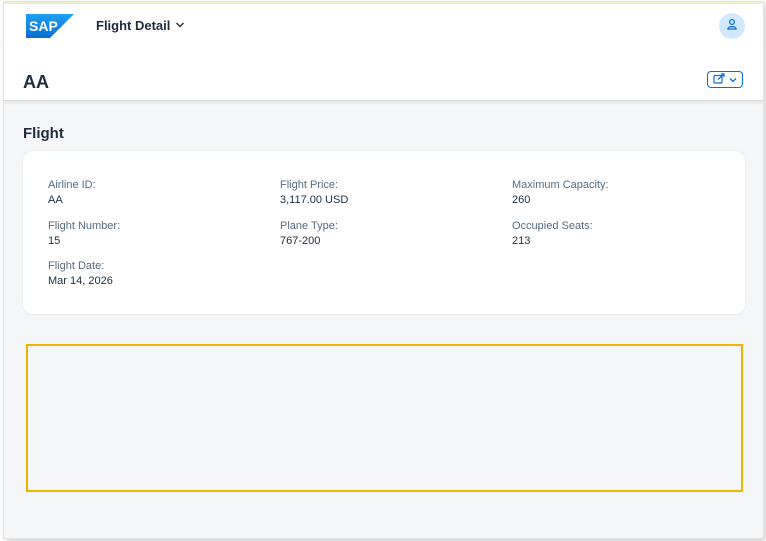  What do you see at coordinates (309, 185) in the screenshot?
I see `field-label: Flight Price:` at bounding box center [309, 185].